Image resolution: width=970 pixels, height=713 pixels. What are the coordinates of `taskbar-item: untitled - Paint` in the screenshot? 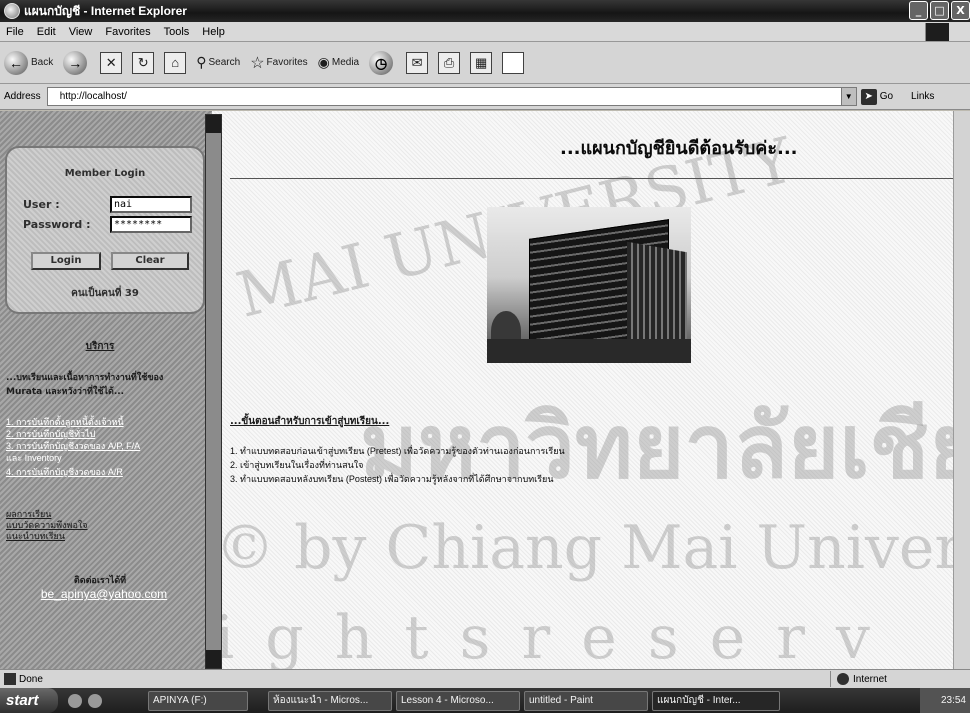 It's located at (586, 700).